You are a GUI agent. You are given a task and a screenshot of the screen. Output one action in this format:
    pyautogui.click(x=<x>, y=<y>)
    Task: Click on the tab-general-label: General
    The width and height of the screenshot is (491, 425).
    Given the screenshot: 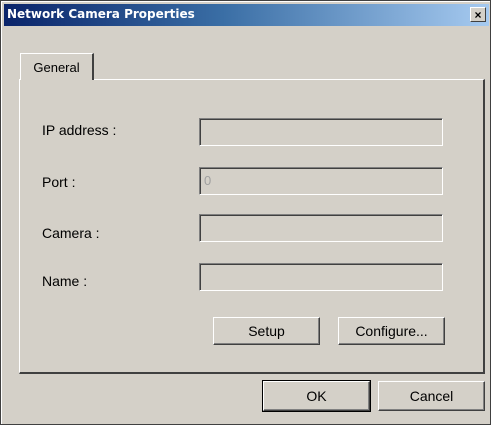 What is the action you would take?
    pyautogui.click(x=56, y=67)
    